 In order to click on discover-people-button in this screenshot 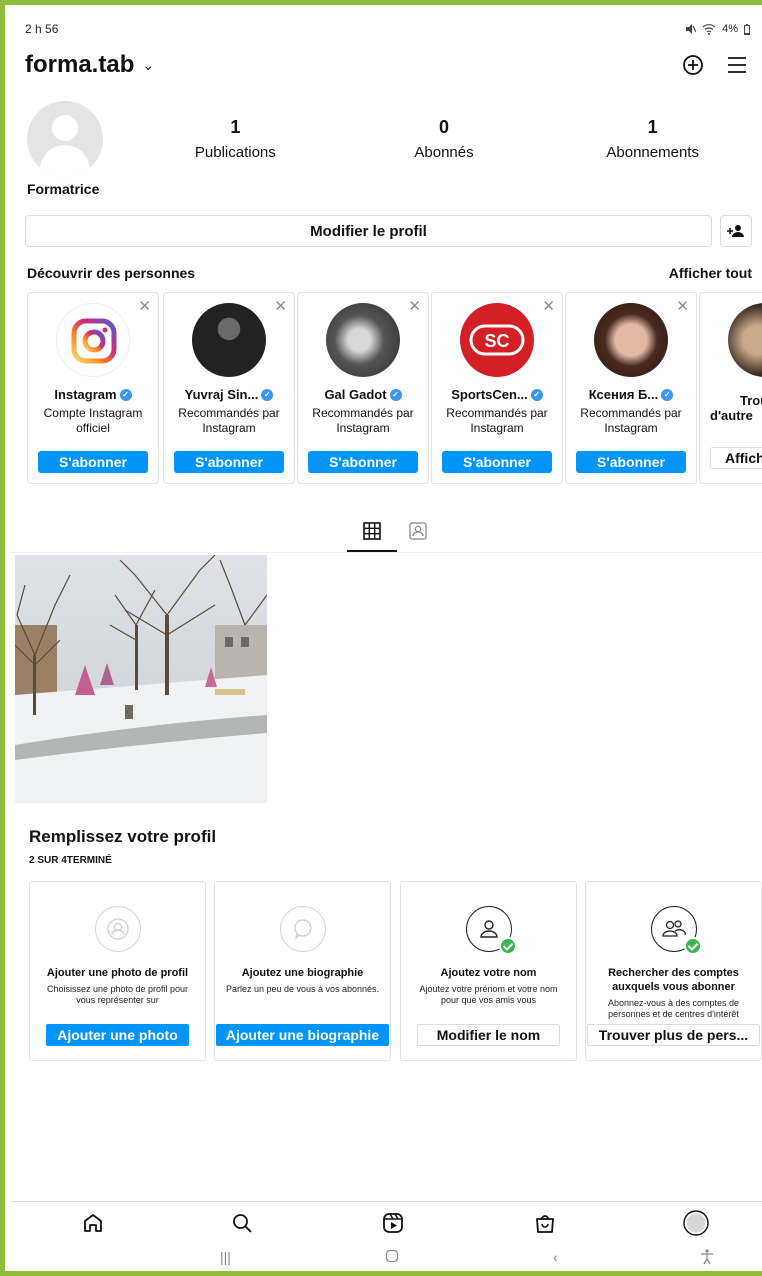, I will do `click(736, 231)`.